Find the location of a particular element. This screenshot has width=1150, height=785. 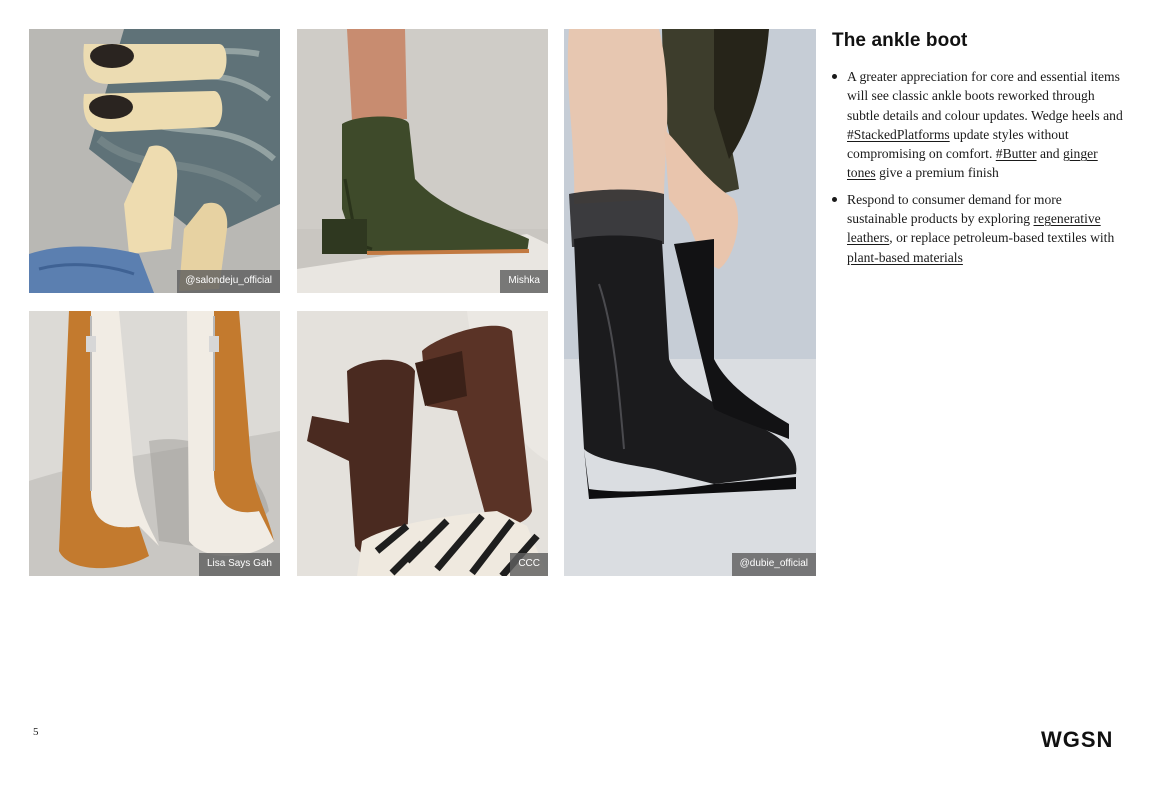

photo-brown-heeled-boots: CCC is located at coordinates (422, 443).